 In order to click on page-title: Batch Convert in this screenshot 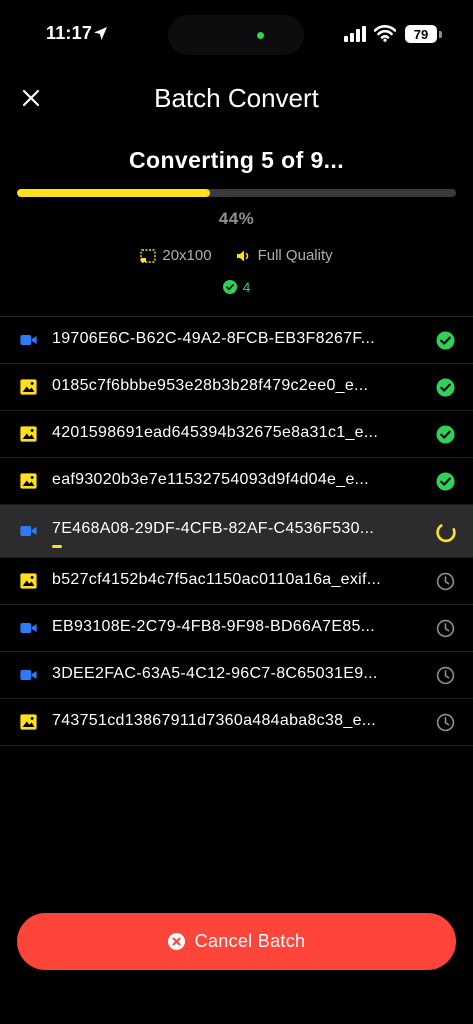, I will do `click(236, 98)`.